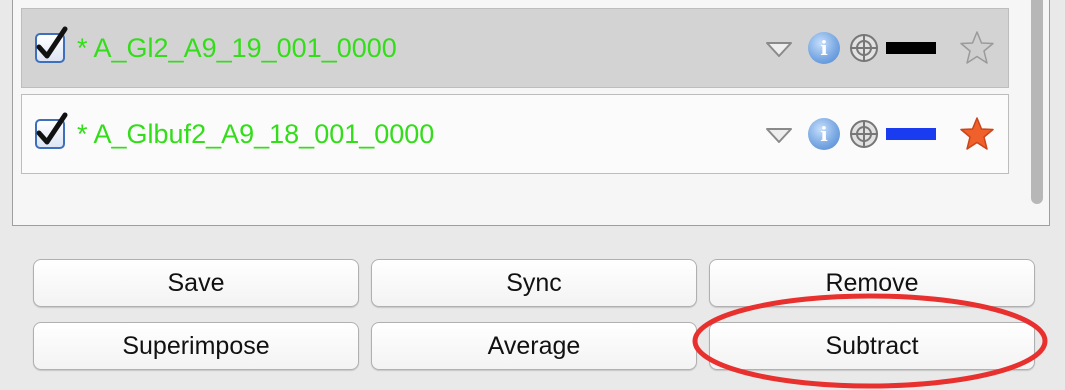 The height and width of the screenshot is (390, 1065). I want to click on subtract-button: Subtract, so click(872, 346).